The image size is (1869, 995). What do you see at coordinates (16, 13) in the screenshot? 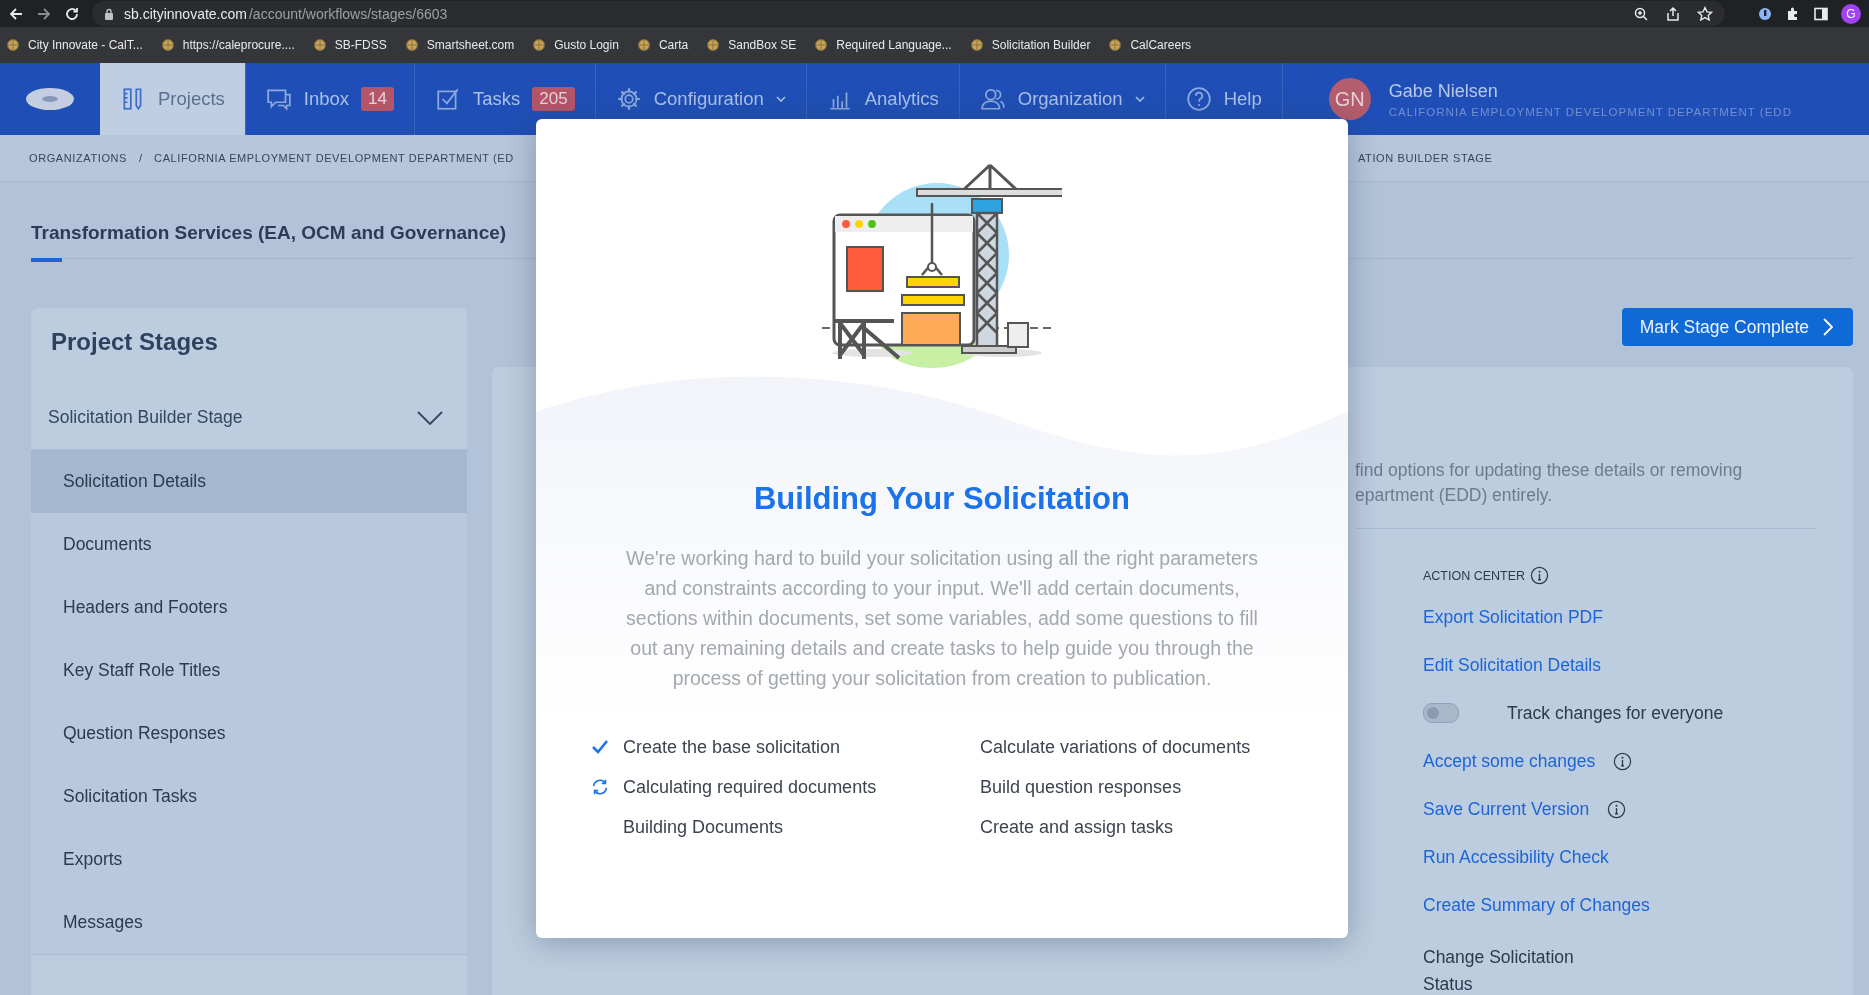
I see `back-icon` at bounding box center [16, 13].